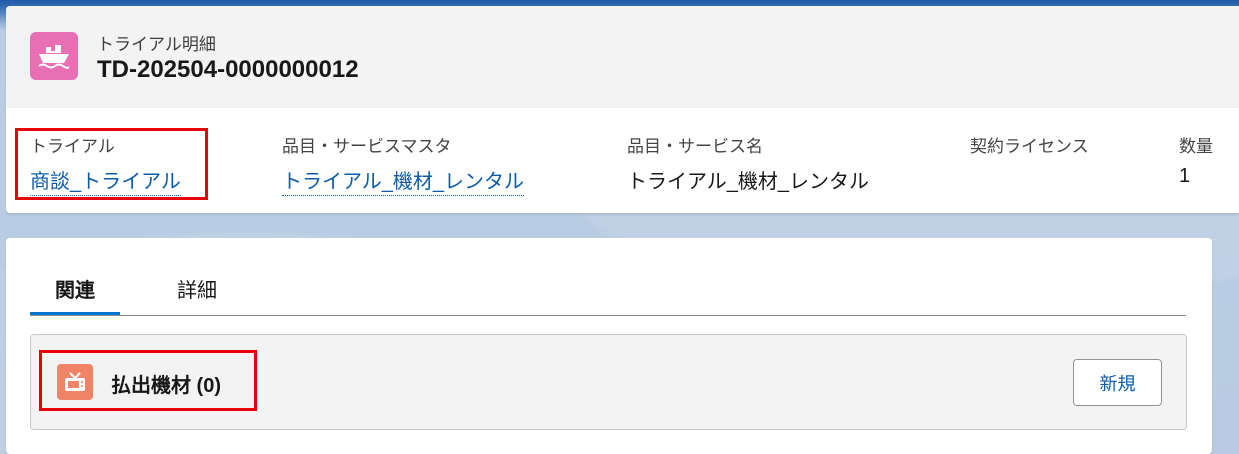 The image size is (1239, 454). I want to click on trial-link: 商談_トライアル, so click(105, 183).